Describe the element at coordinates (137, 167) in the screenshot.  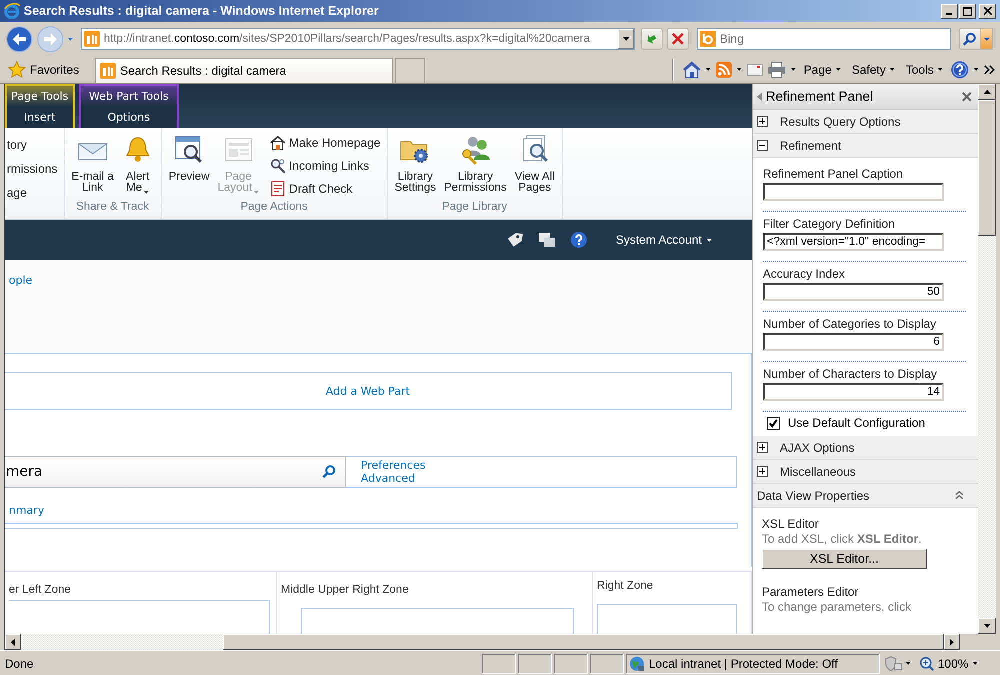
I see `ribbon-button: Alert Me` at that location.